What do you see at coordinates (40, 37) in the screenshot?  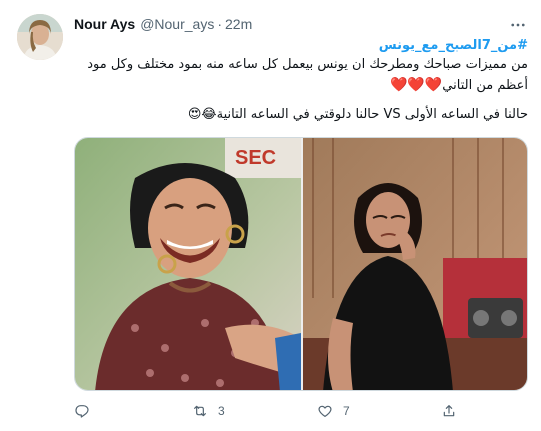 I see `avatar` at bounding box center [40, 37].